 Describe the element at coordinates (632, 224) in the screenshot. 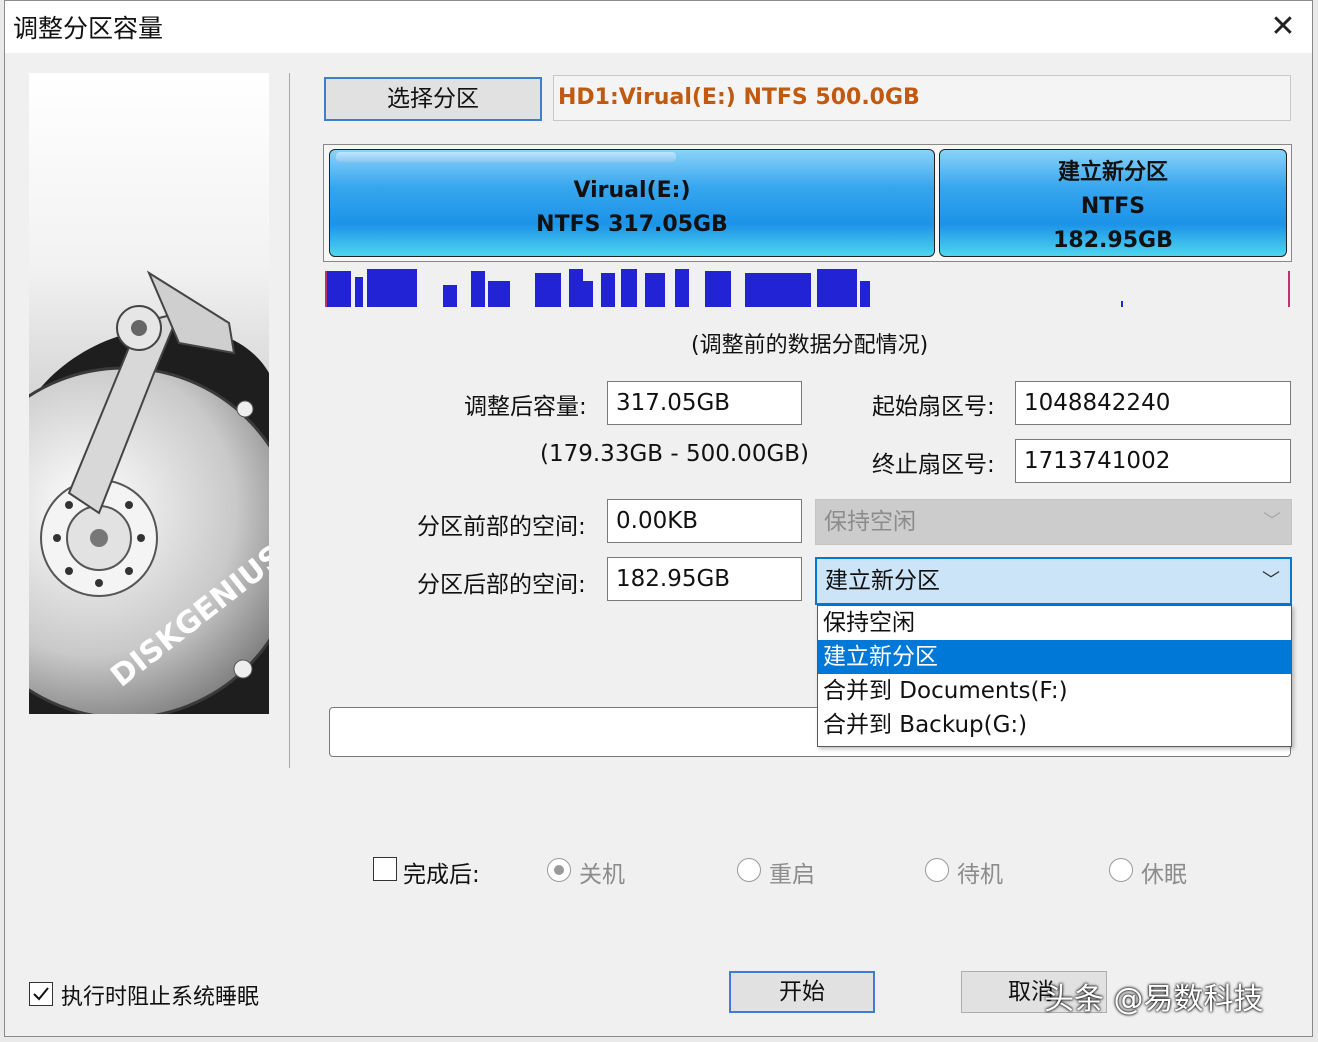

I see `partition-e-size: NTFS 317.05GB` at that location.